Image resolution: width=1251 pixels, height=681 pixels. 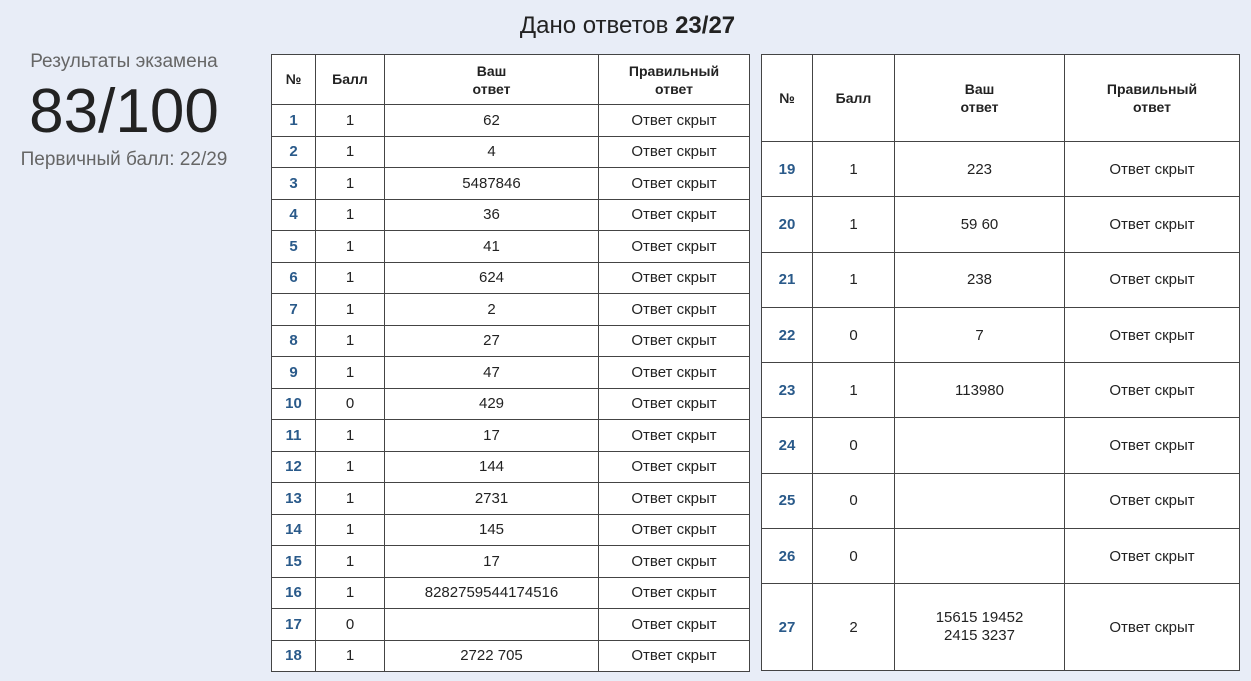 I want to click on table-row: 2 1 4 Ответ скрыт, so click(x=510, y=151).